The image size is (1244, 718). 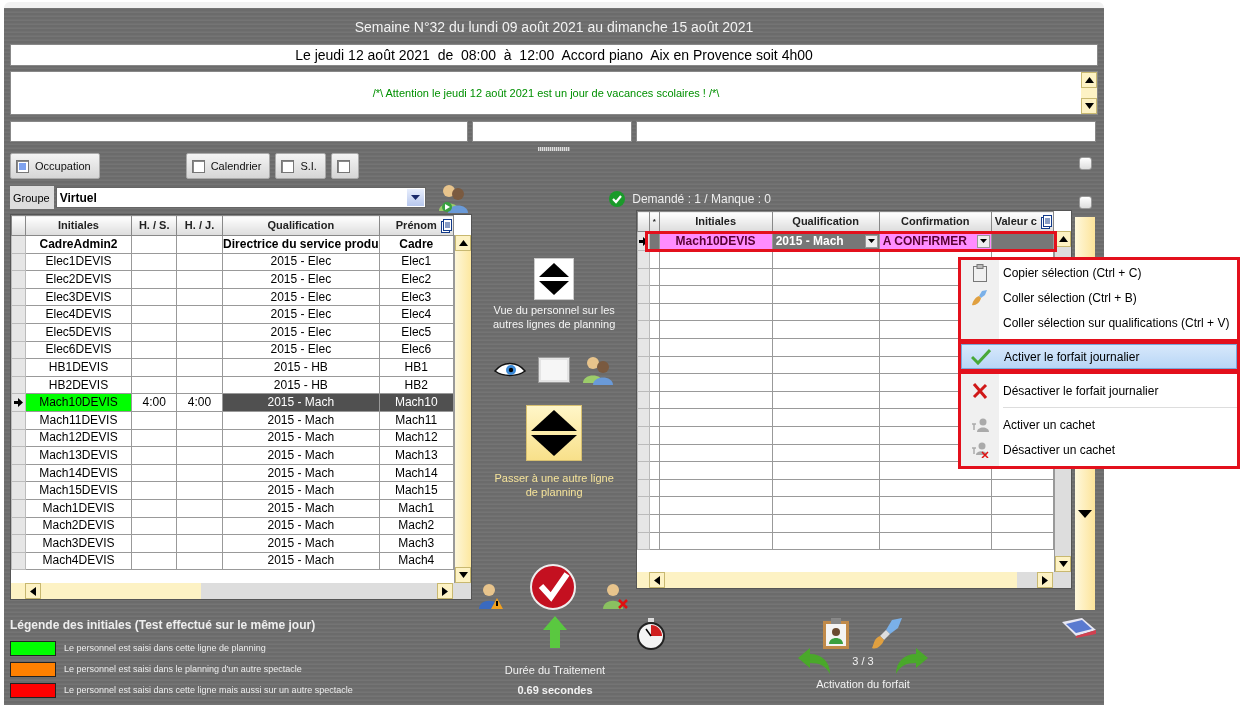 I want to click on table-cell: CadreAdmin2, so click(x=78, y=244).